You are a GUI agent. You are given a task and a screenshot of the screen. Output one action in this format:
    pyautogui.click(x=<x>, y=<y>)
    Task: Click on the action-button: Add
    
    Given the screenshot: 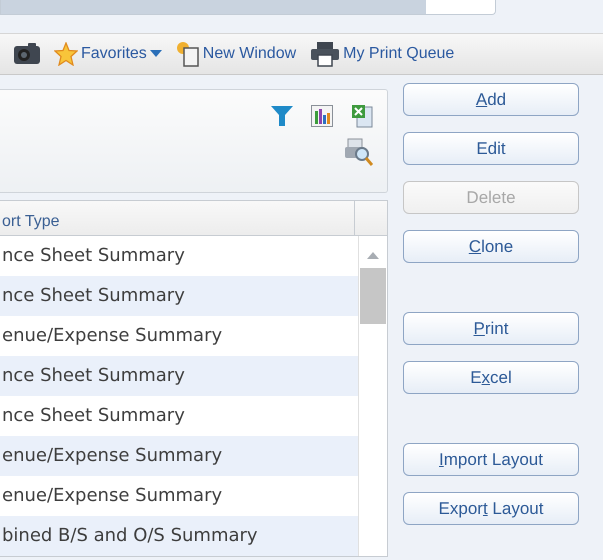 What is the action you would take?
    pyautogui.click(x=491, y=99)
    